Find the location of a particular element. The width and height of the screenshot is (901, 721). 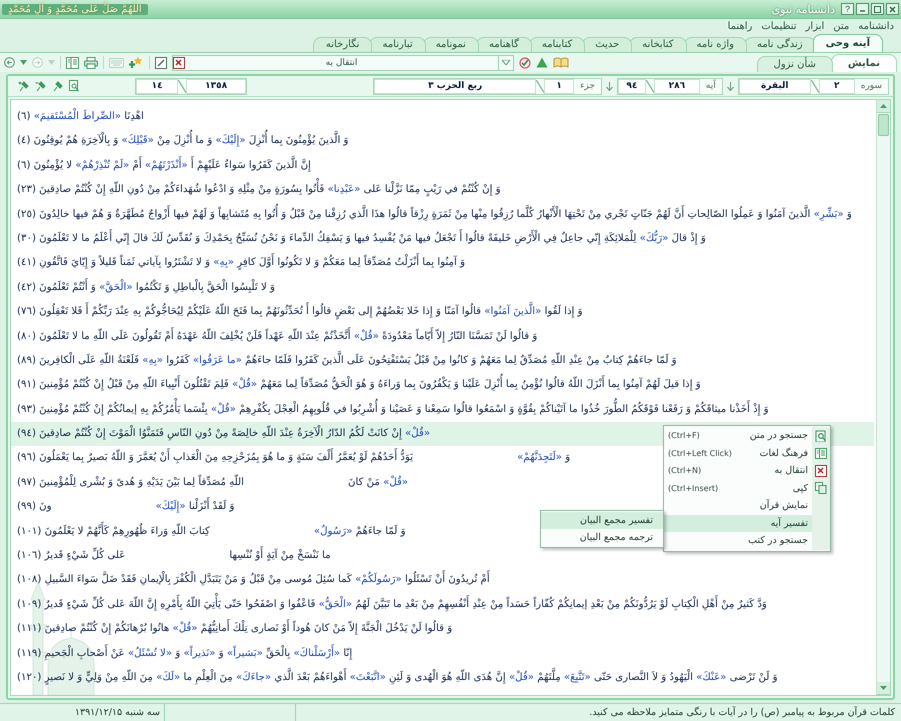

verse-fragment: وَ «لَتَجِدَنَّهُمْ» is located at coordinates (544, 457).